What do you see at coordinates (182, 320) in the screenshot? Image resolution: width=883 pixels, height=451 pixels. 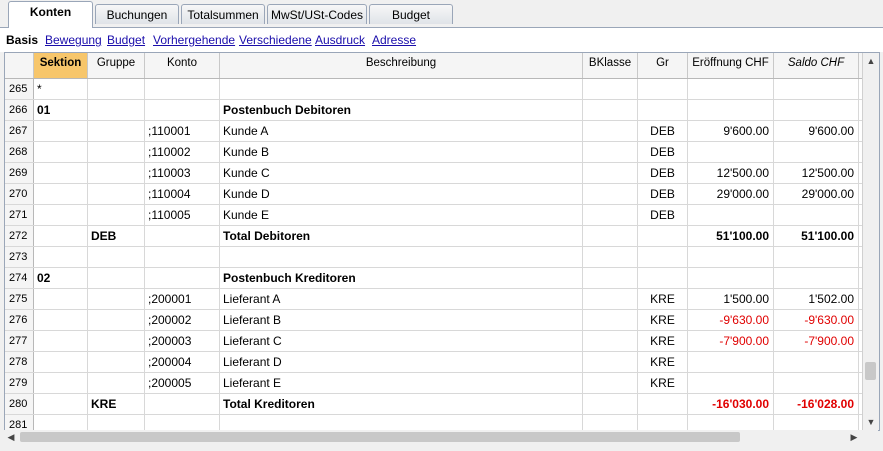 I see `cell-konto: ;200002` at bounding box center [182, 320].